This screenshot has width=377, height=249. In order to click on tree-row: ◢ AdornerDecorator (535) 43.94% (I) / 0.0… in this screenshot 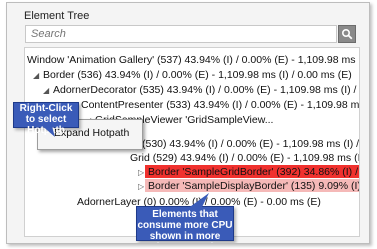, I will do `click(201, 90)`.